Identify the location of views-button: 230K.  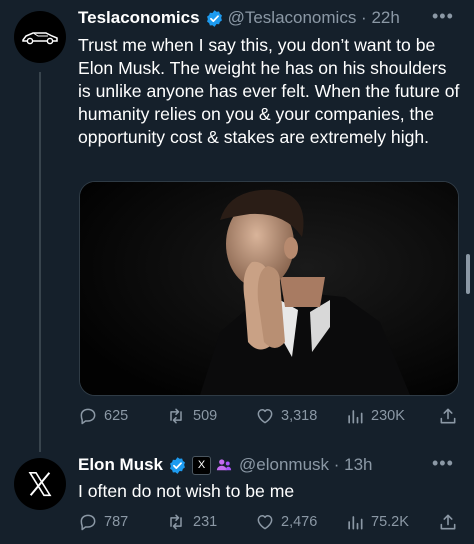
(375, 416).